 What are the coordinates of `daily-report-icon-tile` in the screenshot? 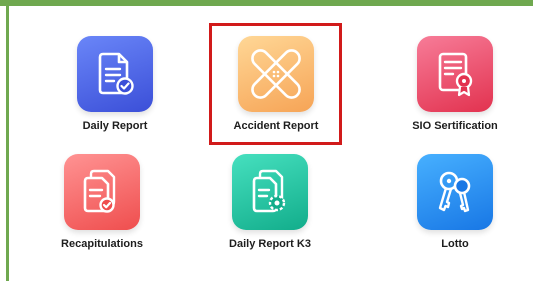 It's located at (115, 74).